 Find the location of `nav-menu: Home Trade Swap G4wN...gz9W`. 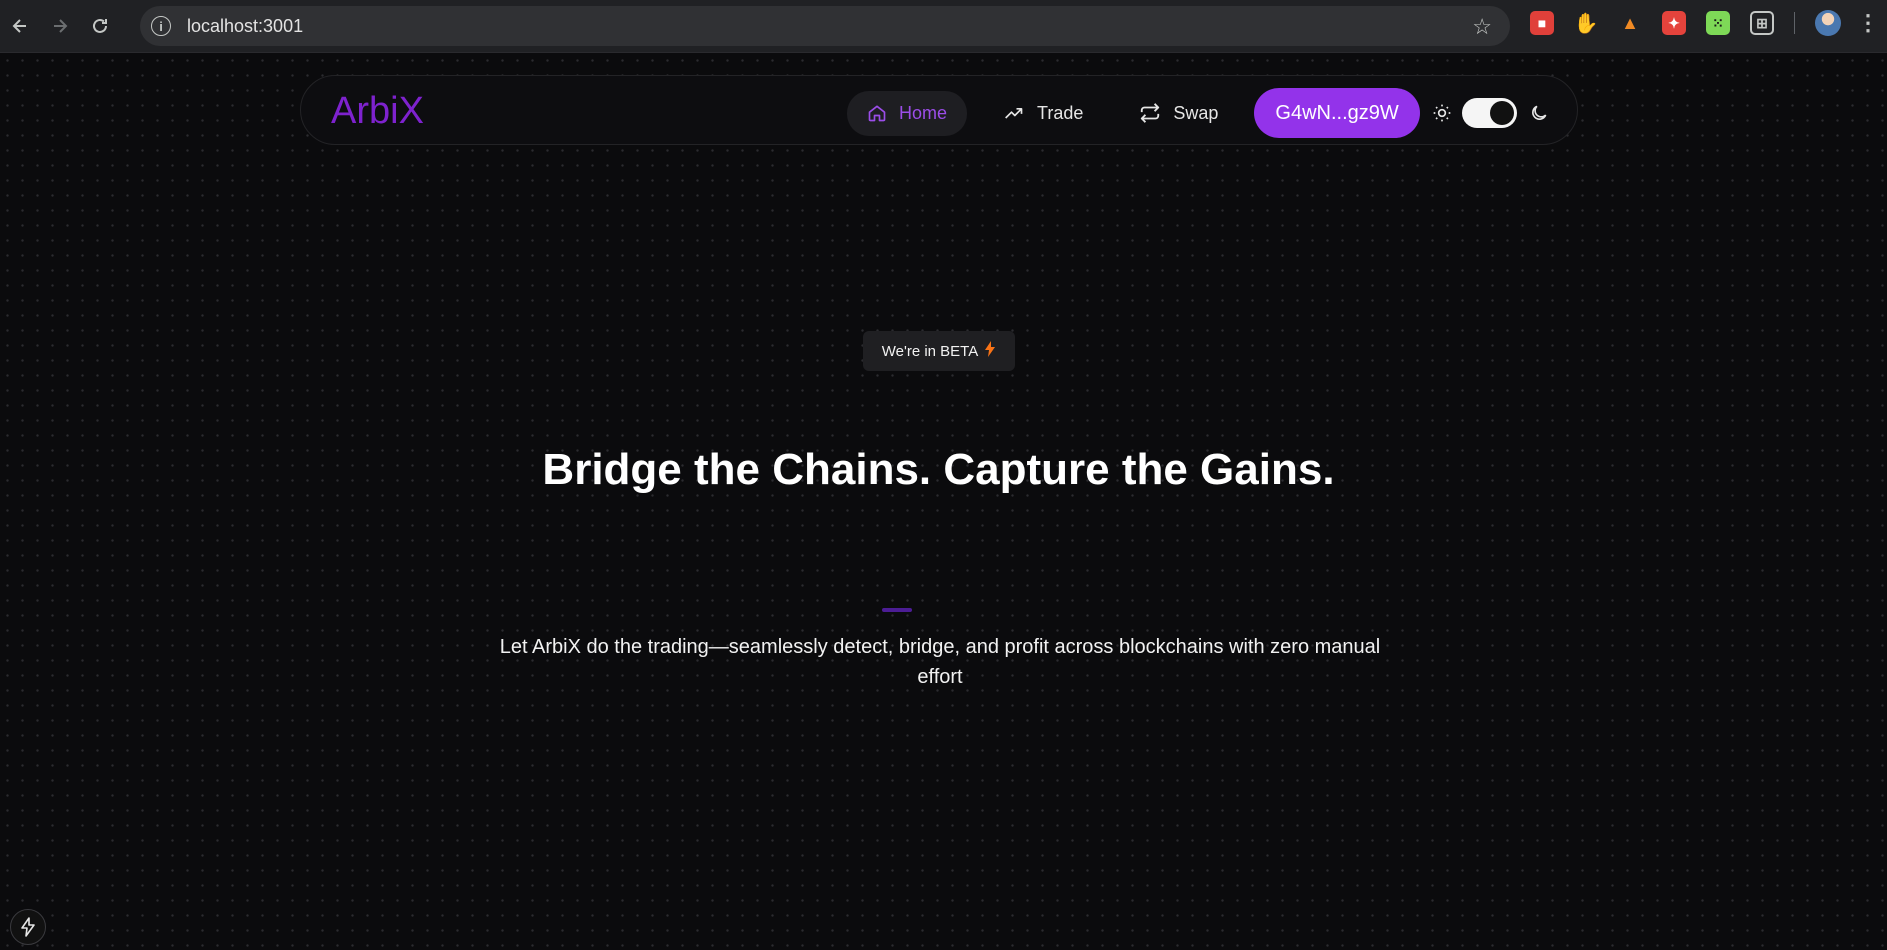

nav-menu: Home Trade Swap G4wN...gz9W is located at coordinates (1198, 113).